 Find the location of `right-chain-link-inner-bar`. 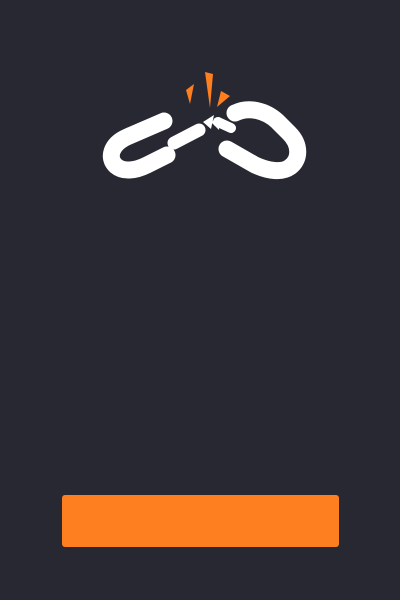

right-chain-link-inner-bar is located at coordinates (224, 125).